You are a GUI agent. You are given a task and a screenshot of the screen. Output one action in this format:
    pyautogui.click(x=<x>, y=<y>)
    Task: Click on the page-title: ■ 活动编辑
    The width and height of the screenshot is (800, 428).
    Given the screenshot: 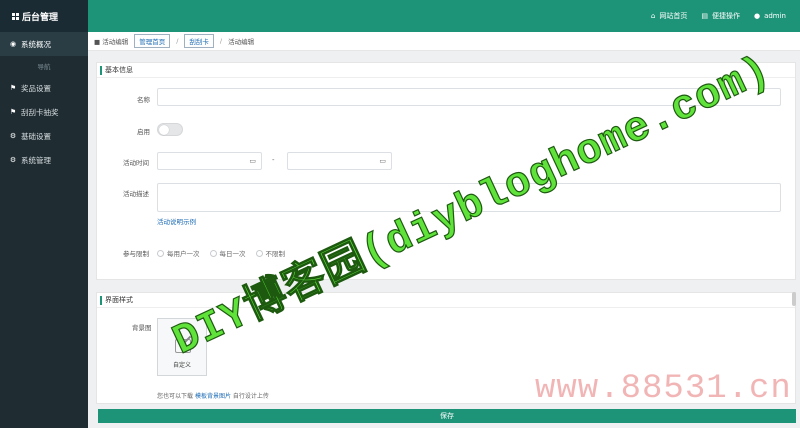 What is the action you would take?
    pyautogui.click(x=111, y=42)
    